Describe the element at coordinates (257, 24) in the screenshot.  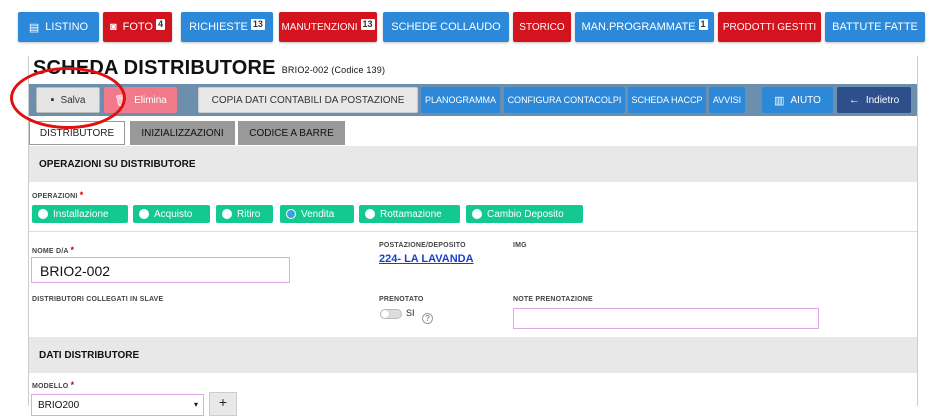
I see `richieste-count-badge: 13` at that location.